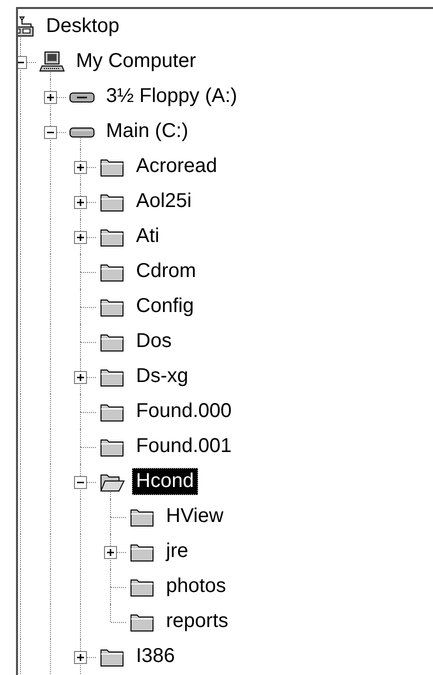 Image resolution: width=433 pixels, height=675 pixels. Describe the element at coordinates (165, 306) in the screenshot. I see `tree-item: Config` at that location.